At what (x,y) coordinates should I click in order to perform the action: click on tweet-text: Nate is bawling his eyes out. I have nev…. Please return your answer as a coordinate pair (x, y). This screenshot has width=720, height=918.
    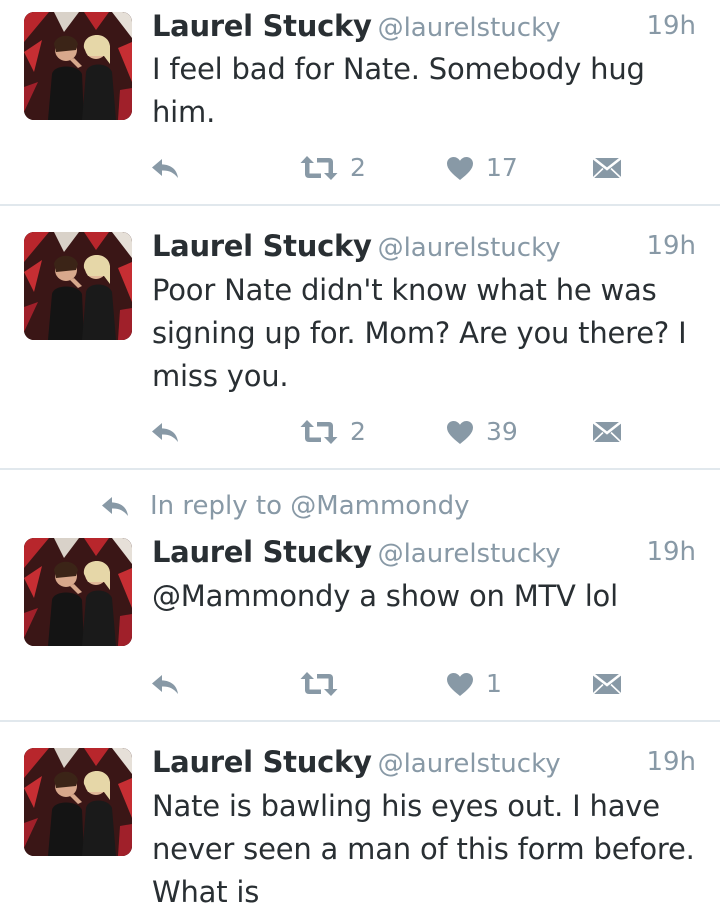
    Looking at the image, I should click on (426, 849).